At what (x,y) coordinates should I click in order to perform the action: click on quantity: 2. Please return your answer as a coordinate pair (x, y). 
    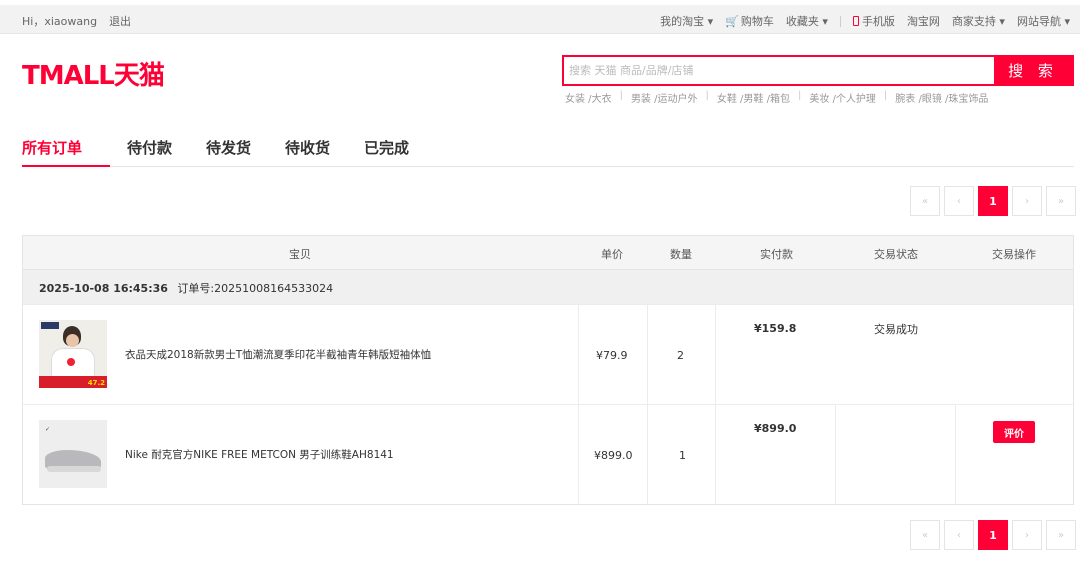
    Looking at the image, I should click on (680, 355).